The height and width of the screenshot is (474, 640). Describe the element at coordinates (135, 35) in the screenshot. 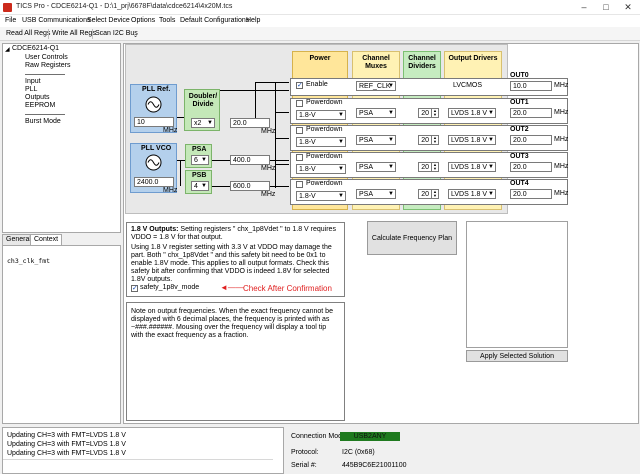

I see `toolbar-overflow-icon: ⌄` at that location.